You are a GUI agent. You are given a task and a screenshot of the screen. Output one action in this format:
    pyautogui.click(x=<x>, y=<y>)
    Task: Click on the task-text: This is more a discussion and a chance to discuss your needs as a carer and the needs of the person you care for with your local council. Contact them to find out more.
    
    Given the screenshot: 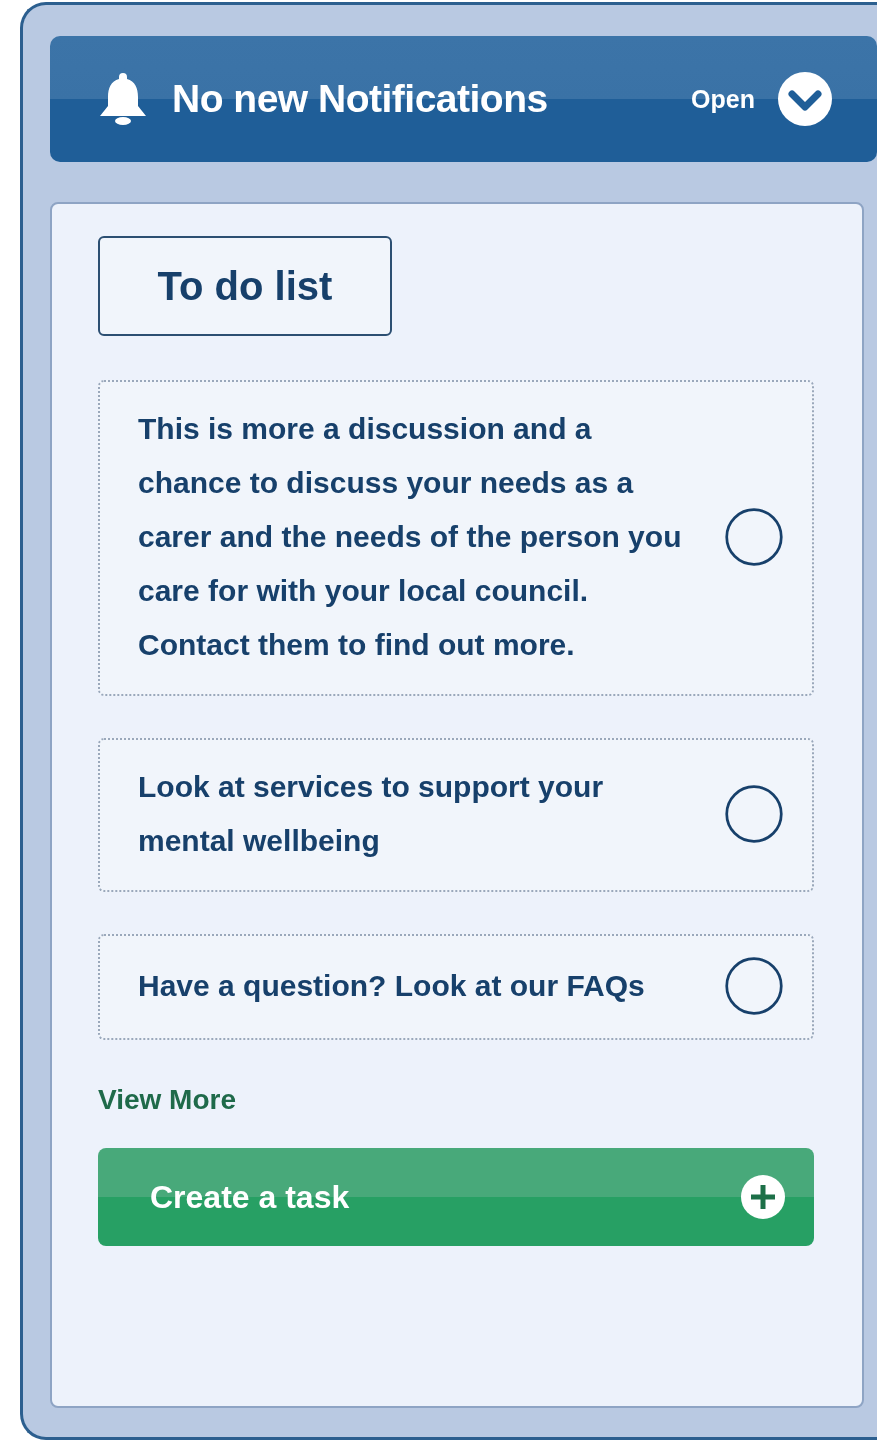 What is the action you would take?
    pyautogui.click(x=410, y=537)
    